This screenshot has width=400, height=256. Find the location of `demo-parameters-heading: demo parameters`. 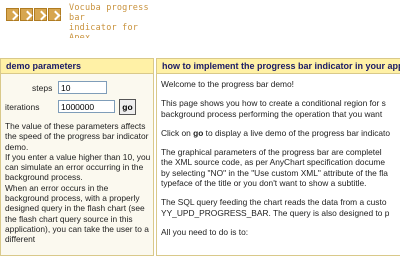

demo-parameters-heading: demo parameters is located at coordinates (77, 66).